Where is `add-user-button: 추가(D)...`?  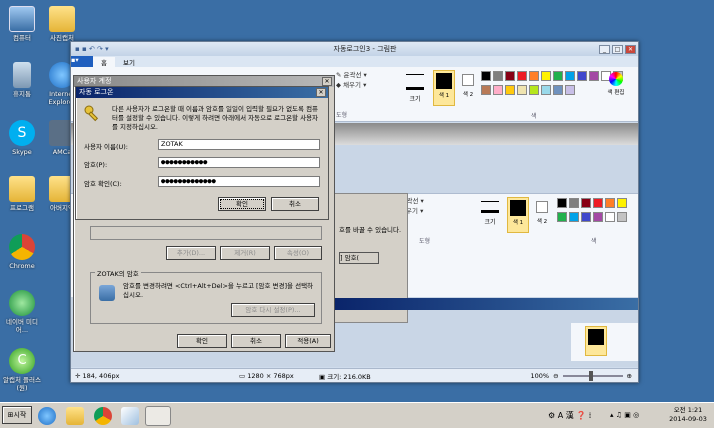
add-user-button: 추가(D)... is located at coordinates (191, 253).